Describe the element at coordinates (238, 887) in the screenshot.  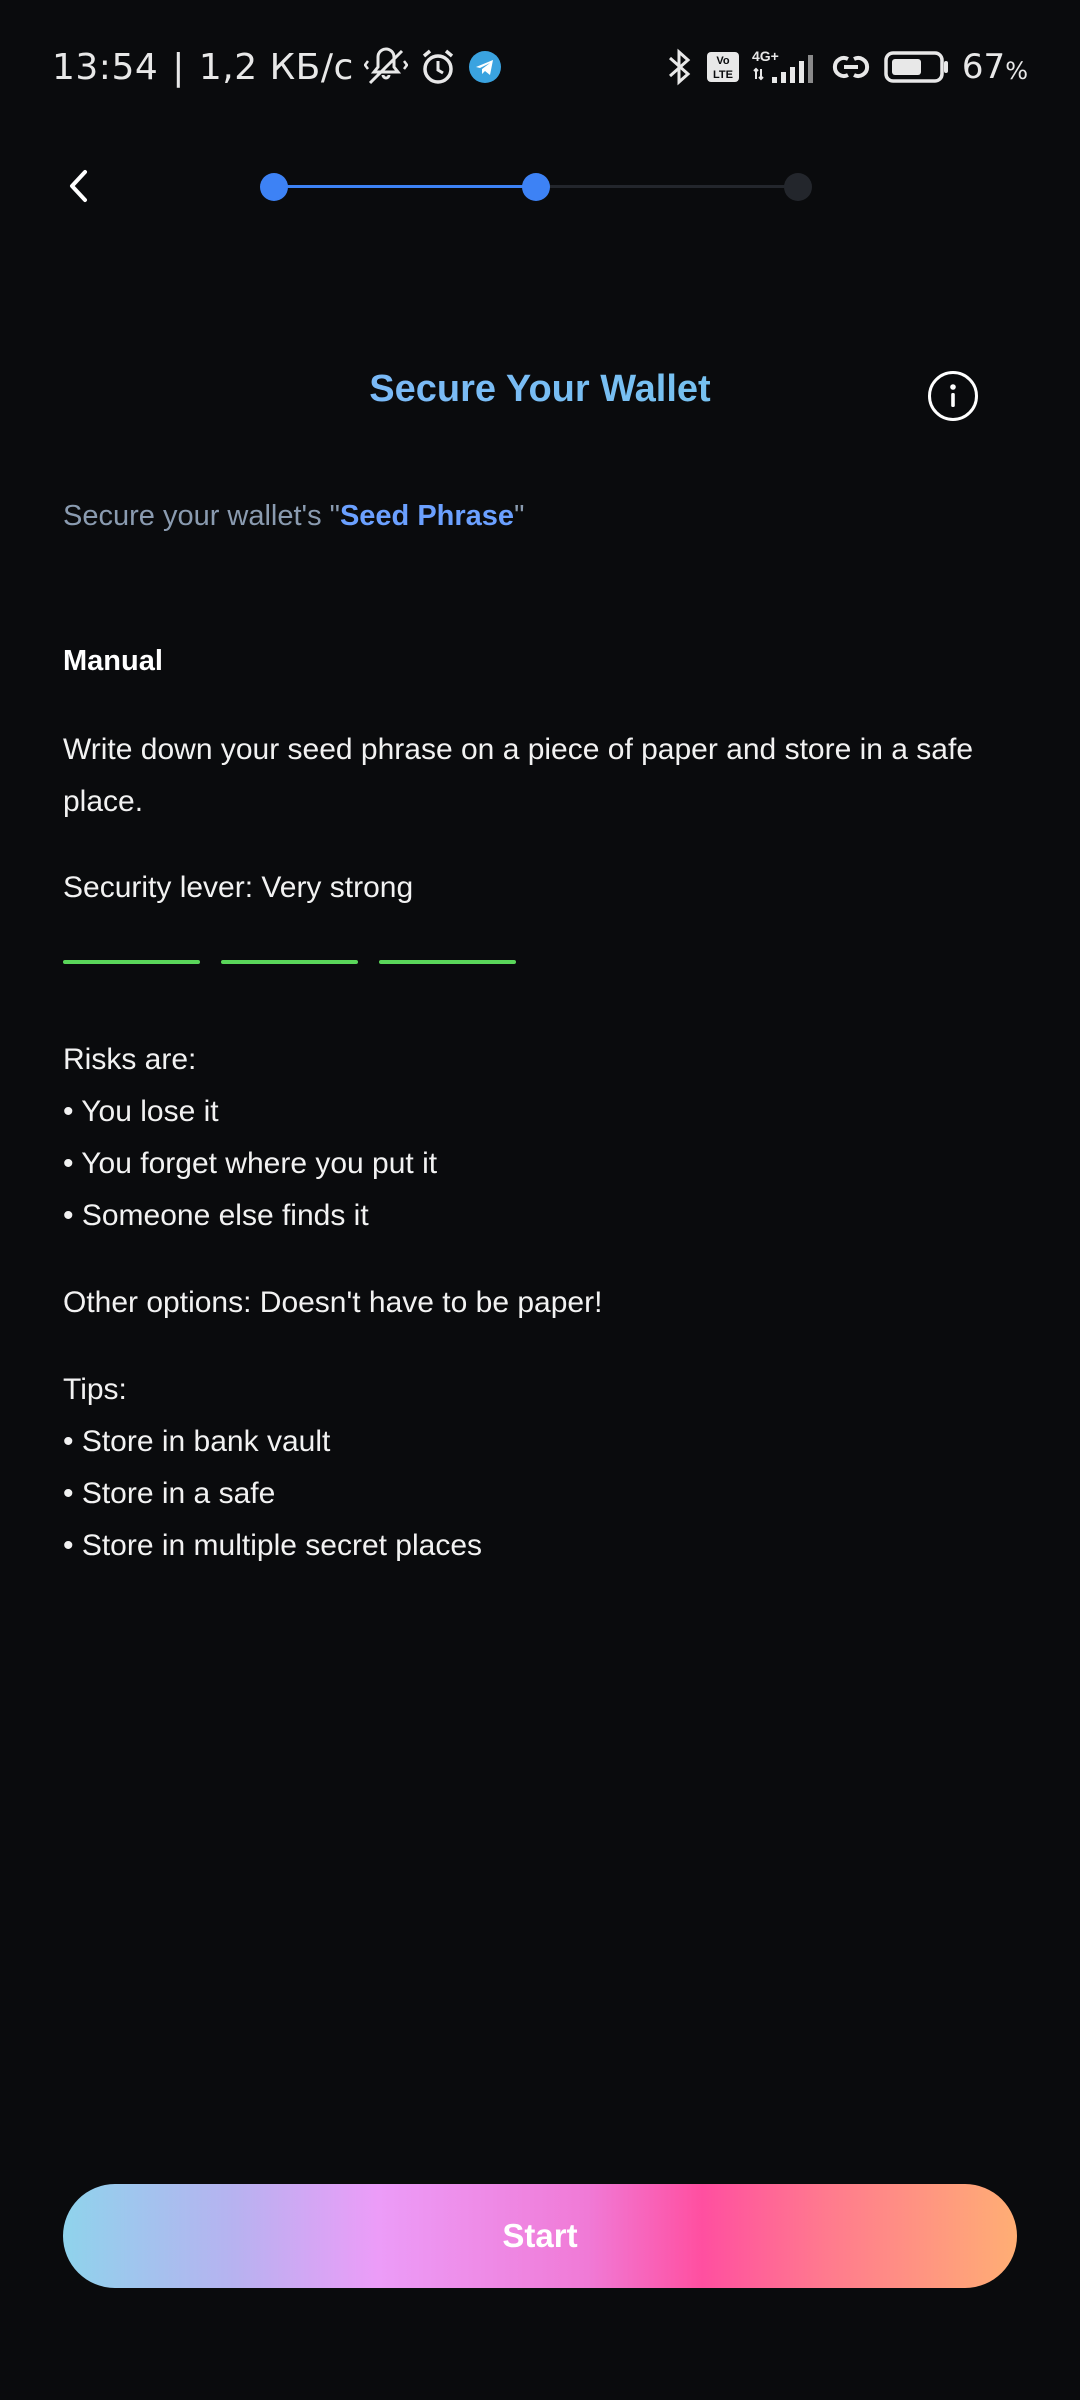
I see `security-level-text: Security lever: Very strong` at that location.